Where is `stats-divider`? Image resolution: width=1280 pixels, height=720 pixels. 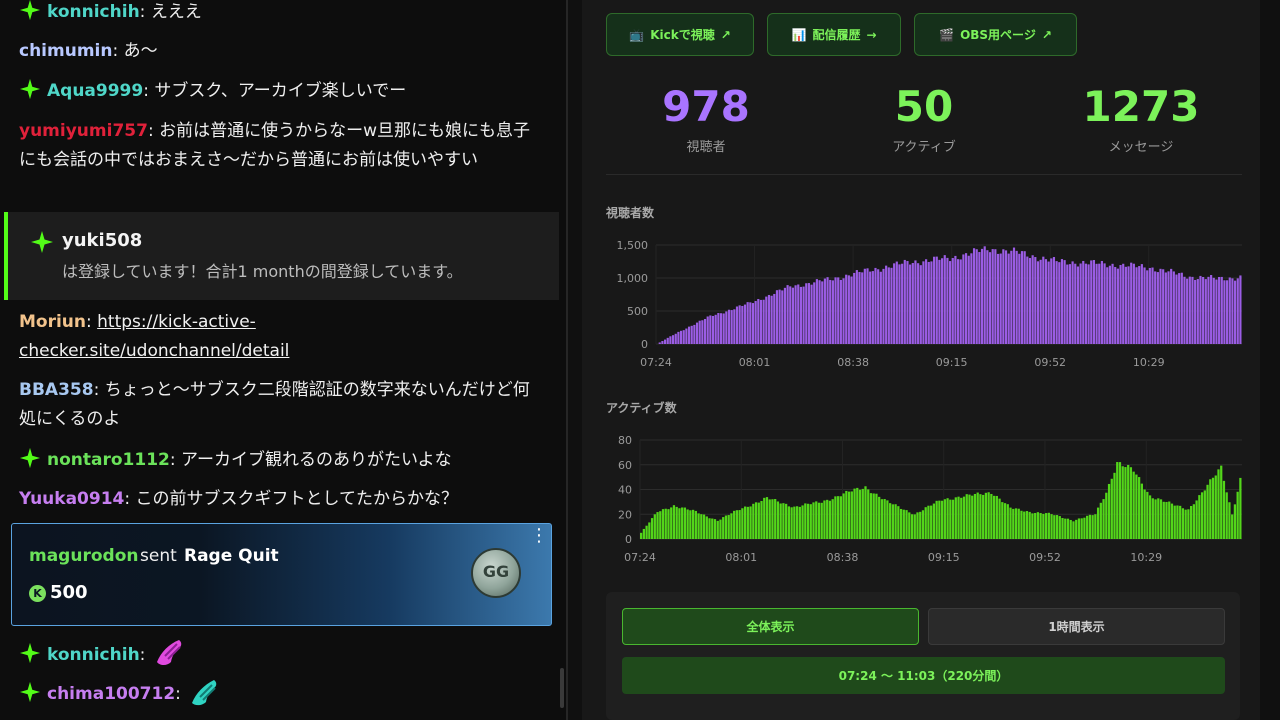 stats-divider is located at coordinates (924, 174).